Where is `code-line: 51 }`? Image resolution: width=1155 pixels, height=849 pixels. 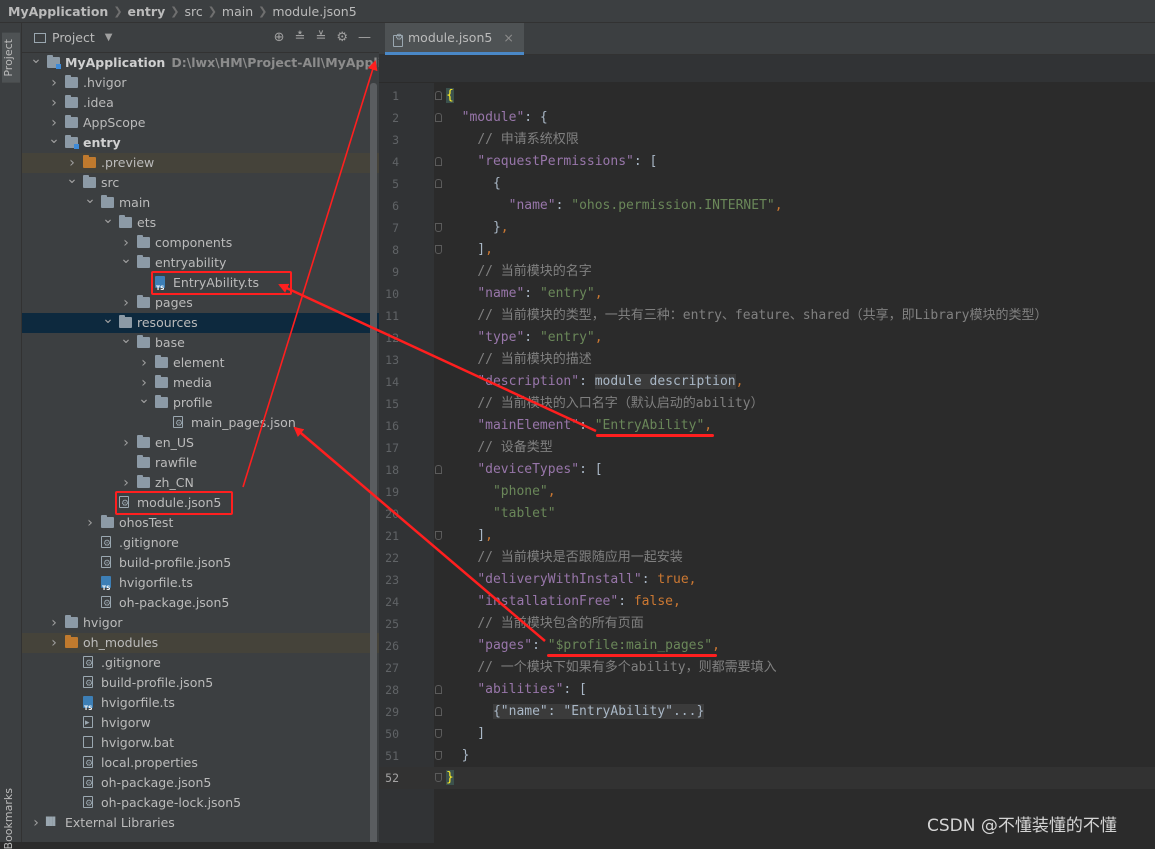 code-line: 51 } is located at coordinates (767, 756).